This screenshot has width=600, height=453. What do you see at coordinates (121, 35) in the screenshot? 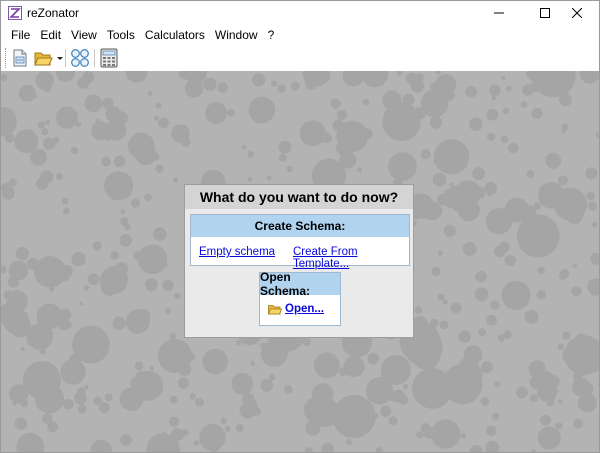
I see `menu-tools: Tools` at bounding box center [121, 35].